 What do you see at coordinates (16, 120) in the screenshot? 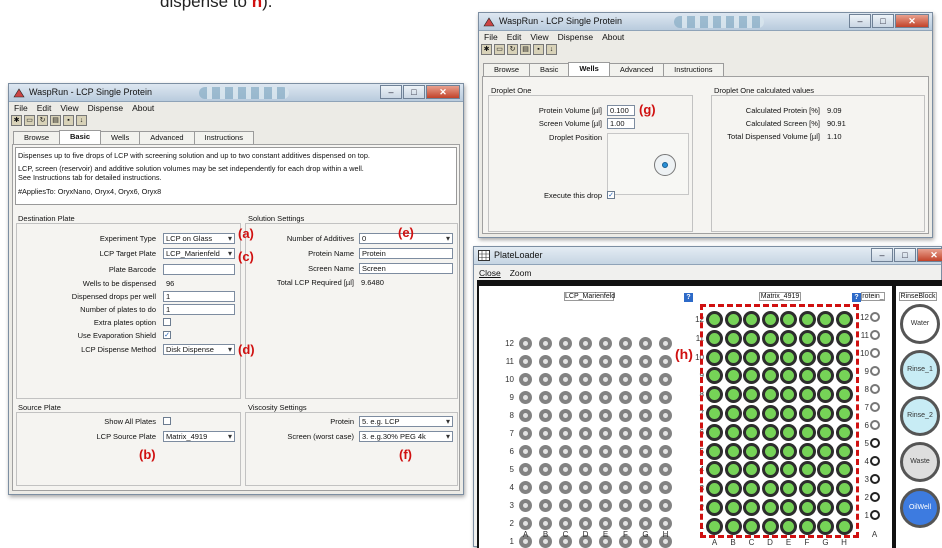
I see `wasp-icon: ✱` at bounding box center [16, 120].